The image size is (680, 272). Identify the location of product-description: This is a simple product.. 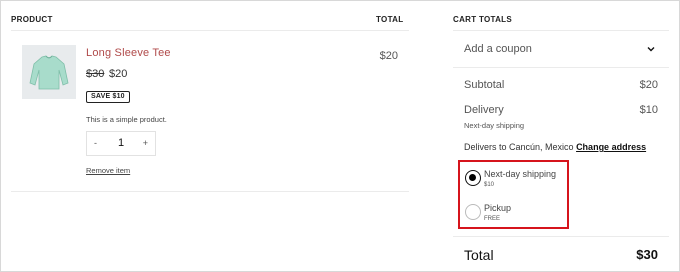
(126, 119).